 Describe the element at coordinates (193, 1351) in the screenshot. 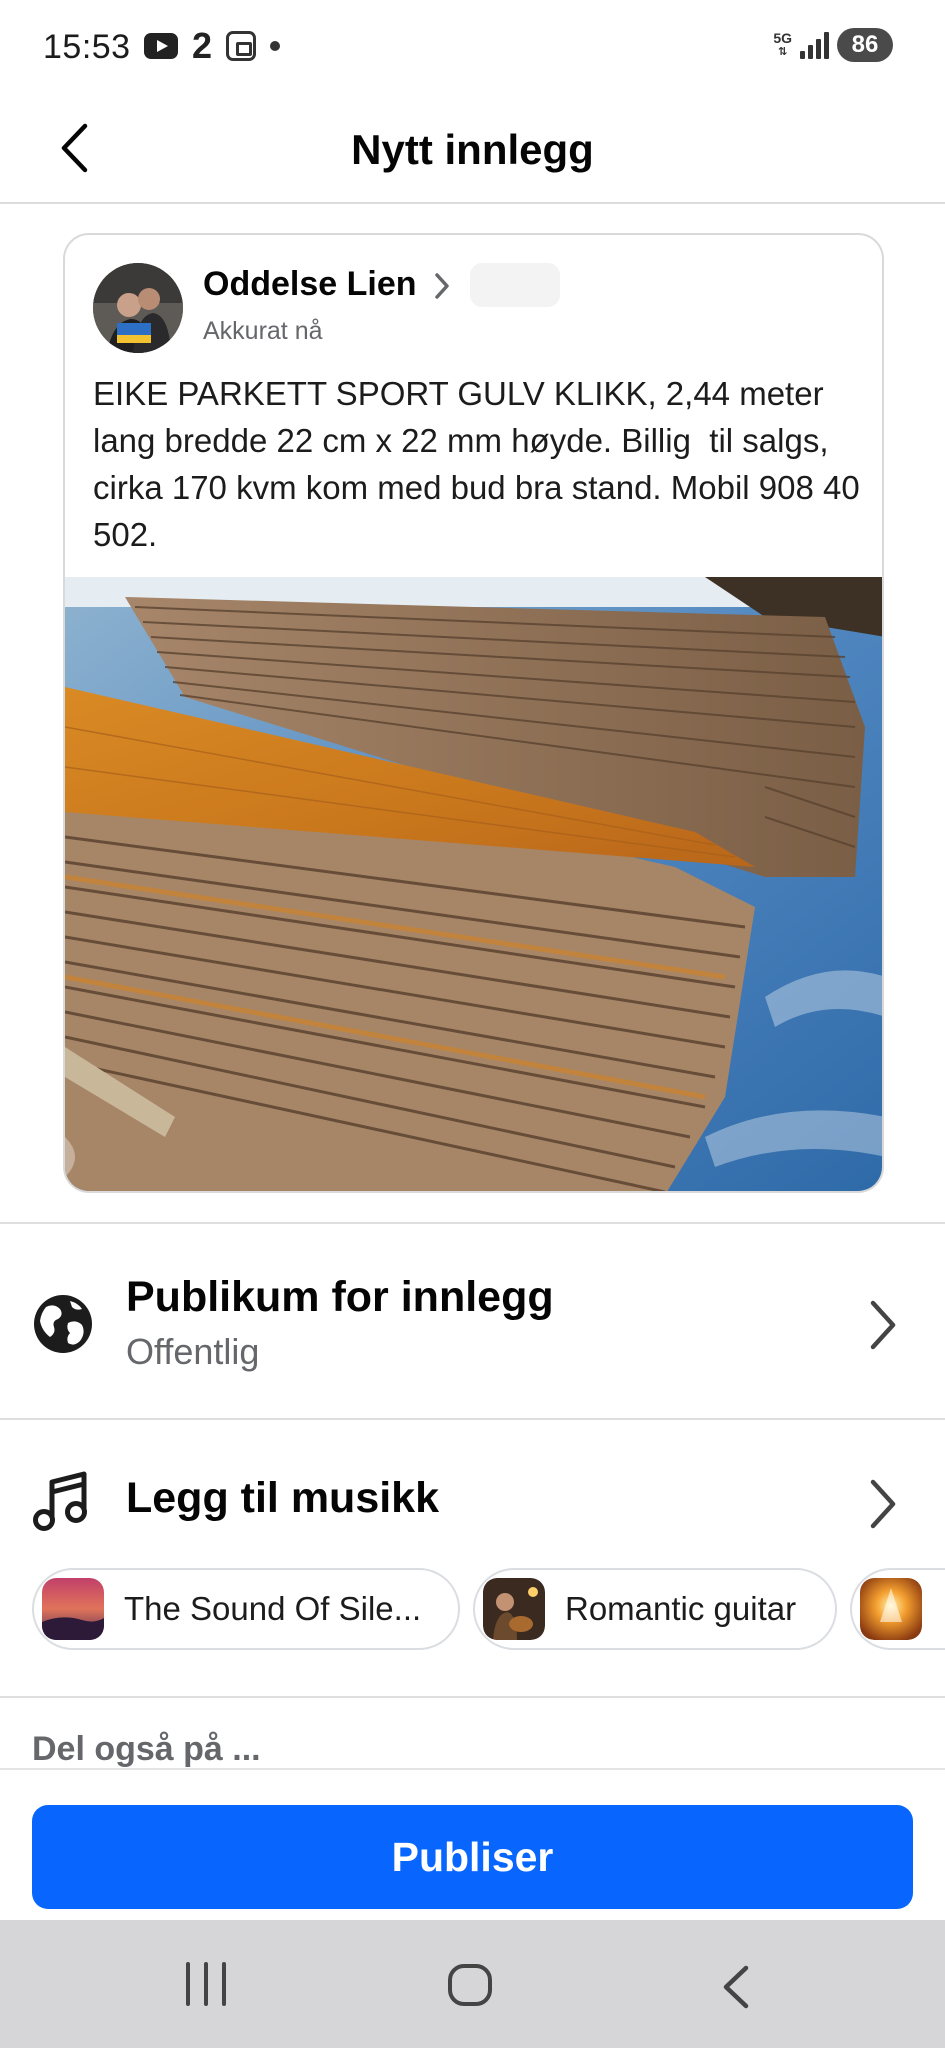

I see `audience-value: Offentlig` at that location.